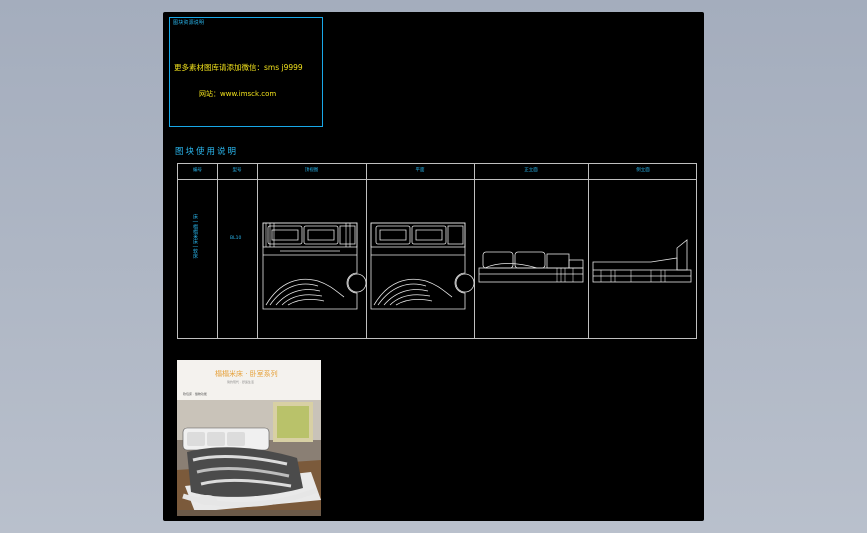 This screenshot has width=867, height=533. Describe the element at coordinates (531, 170) in the screenshot. I see `col-header-front-elevation: 正立面` at that location.